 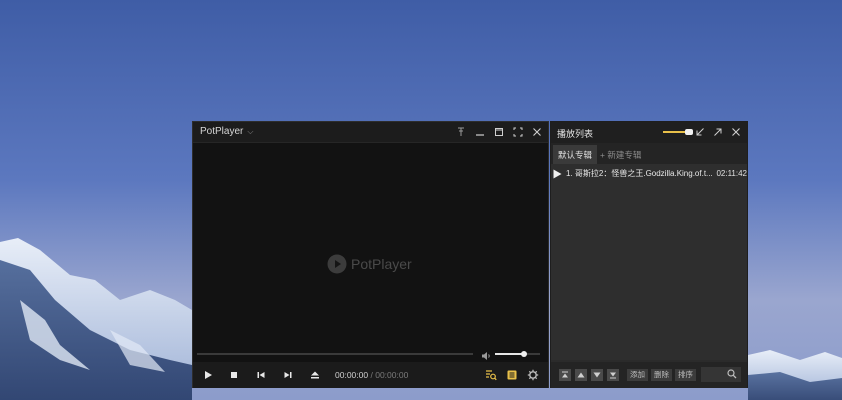 I want to click on playlist-search-icon, so click(x=491, y=375).